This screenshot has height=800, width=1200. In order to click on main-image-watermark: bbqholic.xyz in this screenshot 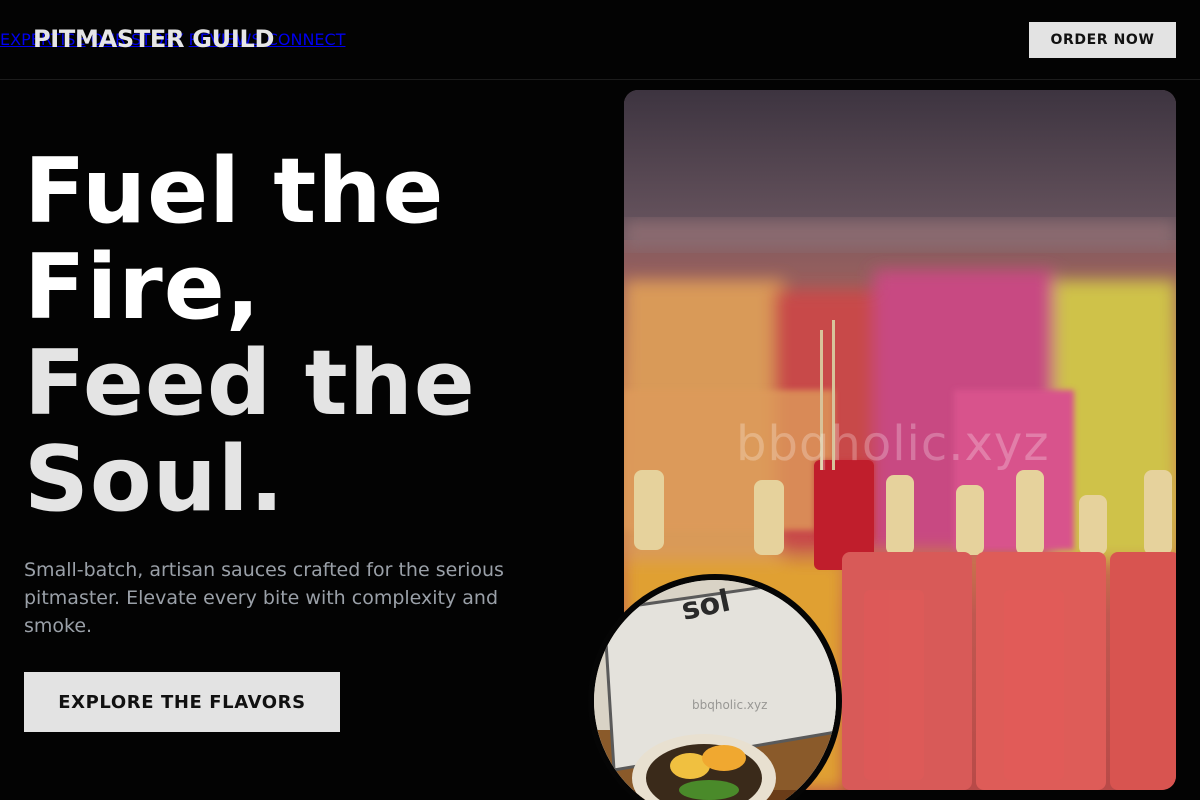, I will do `click(893, 444)`.